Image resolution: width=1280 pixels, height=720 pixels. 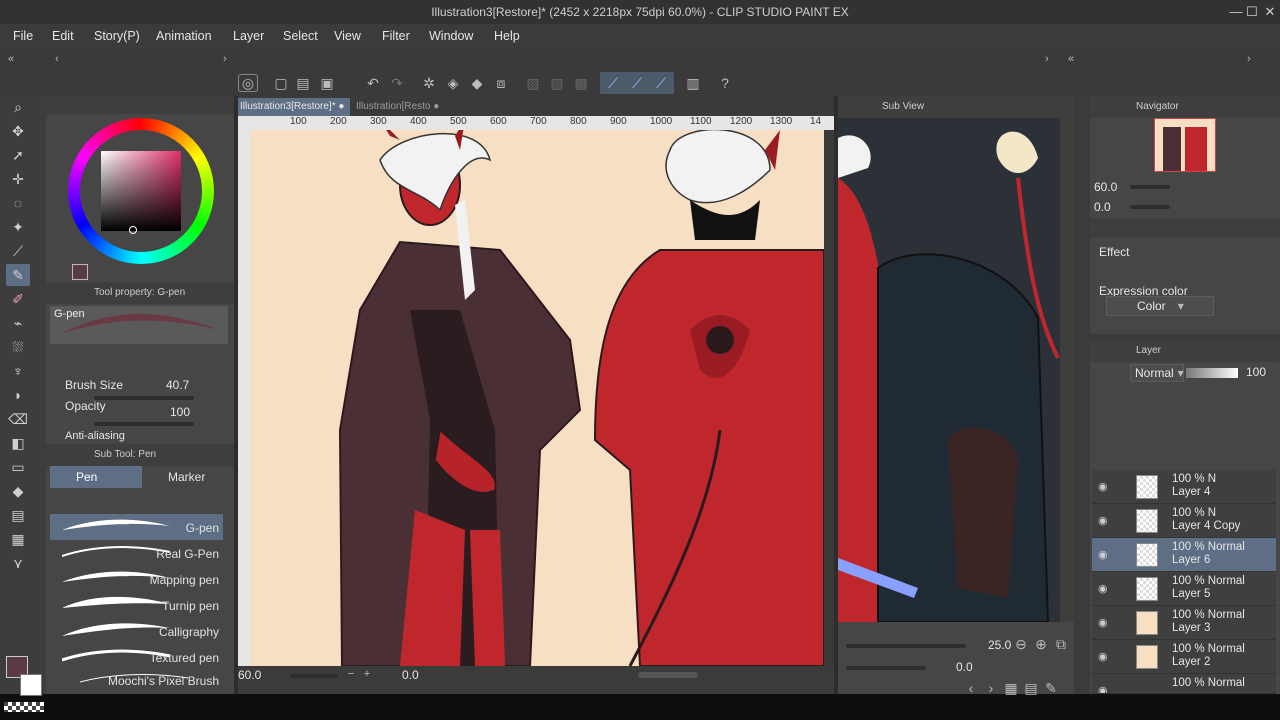 I want to click on move-layer-tool-icon: ✛, so click(x=18, y=179).